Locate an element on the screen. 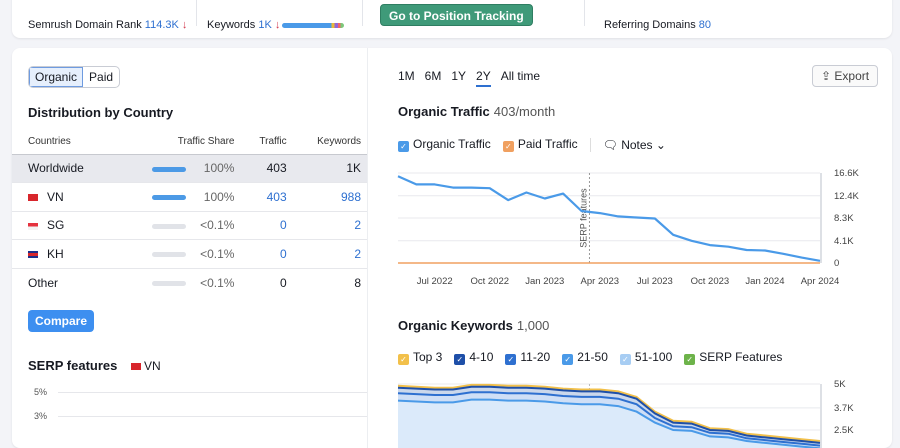 The image size is (900, 448). y-tick-label: 16.6K is located at coordinates (846, 173).